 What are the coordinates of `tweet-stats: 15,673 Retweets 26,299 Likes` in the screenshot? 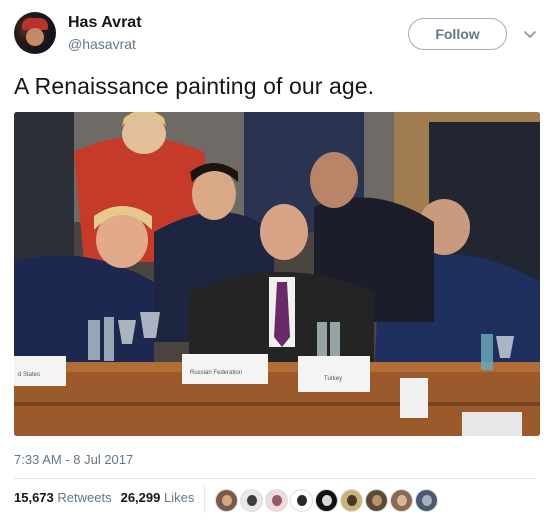 It's located at (104, 497).